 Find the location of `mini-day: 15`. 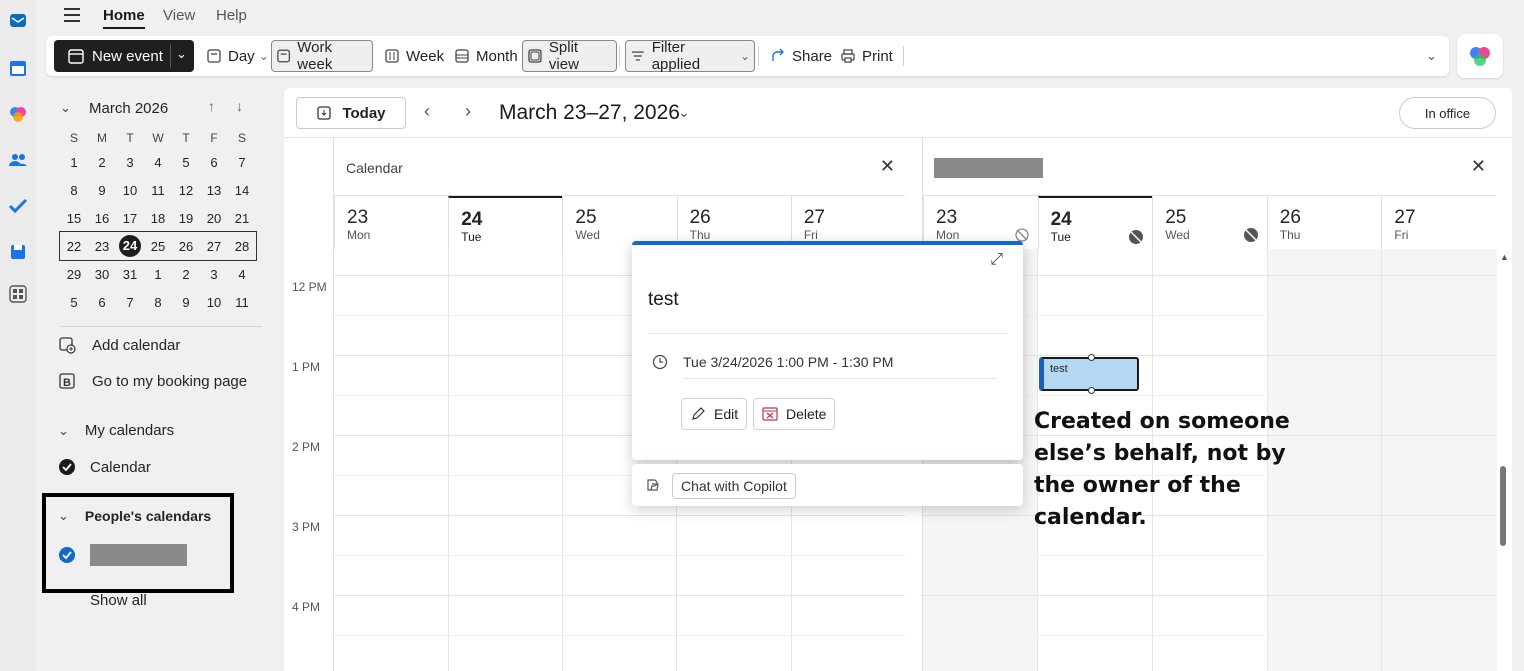

mini-day: 15 is located at coordinates (74, 218).